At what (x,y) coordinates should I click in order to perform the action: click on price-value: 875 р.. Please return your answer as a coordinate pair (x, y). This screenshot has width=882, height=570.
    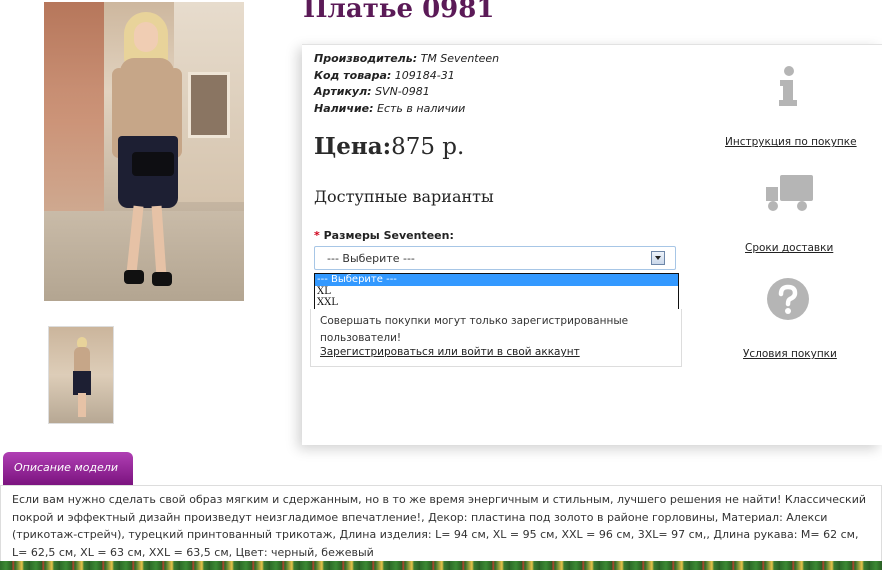
    Looking at the image, I should click on (428, 147).